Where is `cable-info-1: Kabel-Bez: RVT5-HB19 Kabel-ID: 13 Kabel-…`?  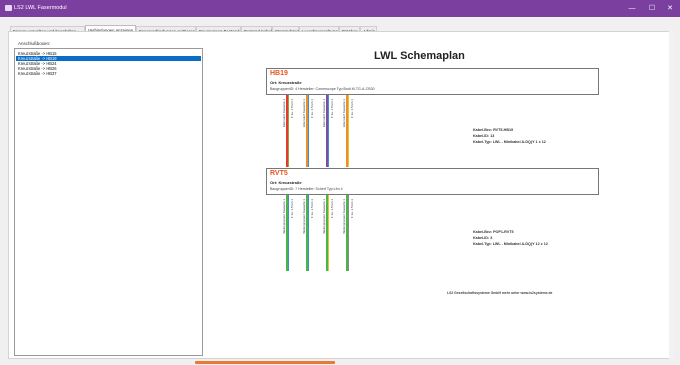
cable-info-1: Kabel-Bez: RVT5-HB19 Kabel-ID: 13 Kabel-… is located at coordinates (509, 136).